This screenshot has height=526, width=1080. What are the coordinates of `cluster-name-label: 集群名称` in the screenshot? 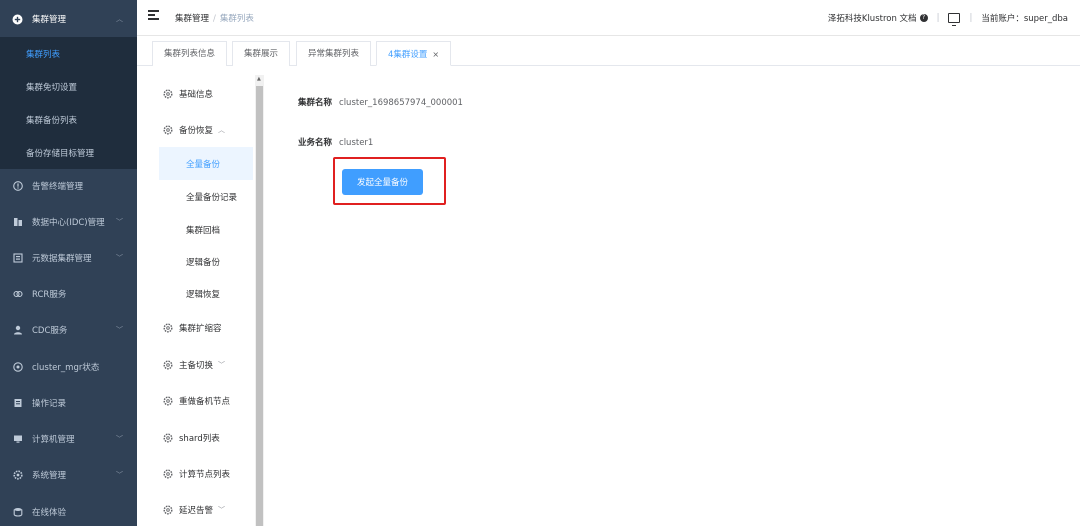 It's located at (315, 103).